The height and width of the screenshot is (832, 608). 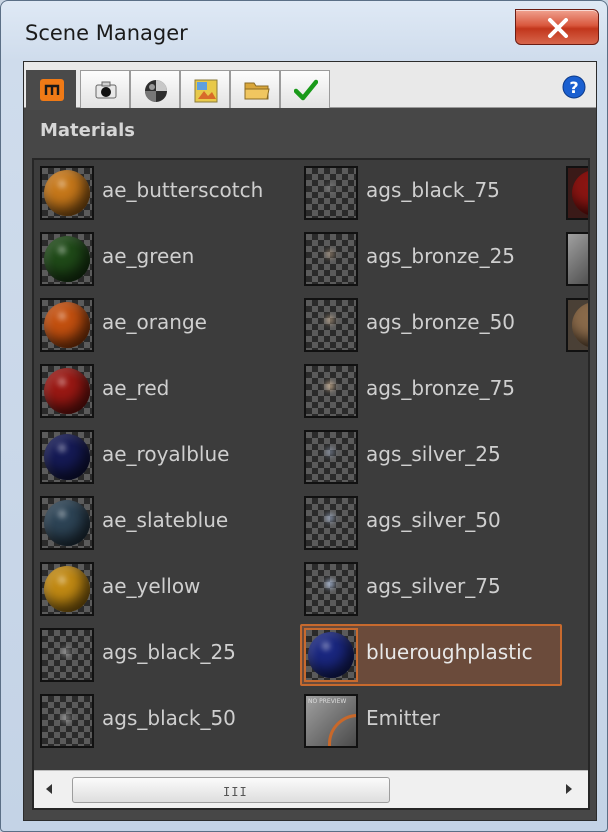 What do you see at coordinates (433, 454) in the screenshot?
I see `material-label: ags_silver_25` at bounding box center [433, 454].